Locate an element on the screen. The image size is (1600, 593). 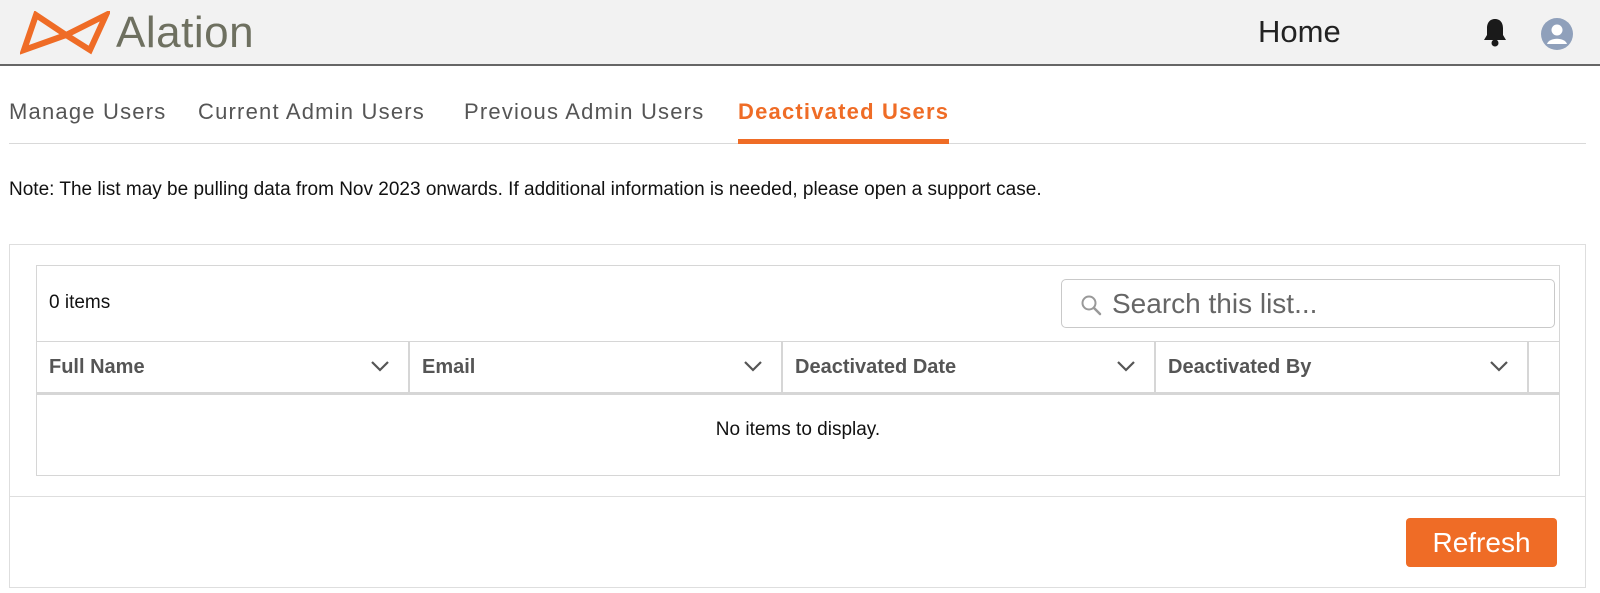
tab-current-admin-users: Current Admin Users is located at coordinates (311, 117).